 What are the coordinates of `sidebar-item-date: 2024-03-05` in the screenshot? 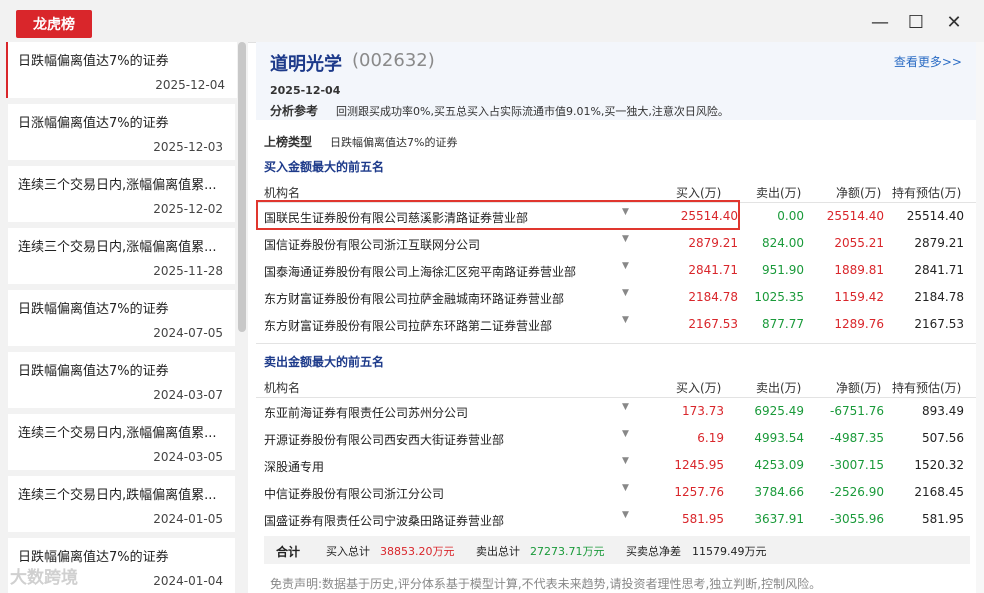 It's located at (188, 457).